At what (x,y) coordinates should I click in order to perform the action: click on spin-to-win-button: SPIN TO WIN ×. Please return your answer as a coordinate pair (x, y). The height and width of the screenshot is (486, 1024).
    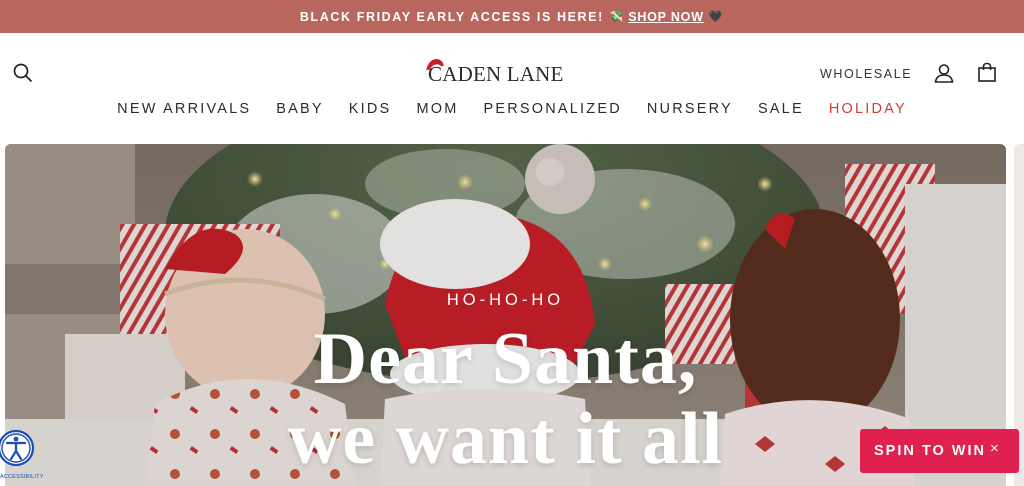
    Looking at the image, I should click on (939, 451).